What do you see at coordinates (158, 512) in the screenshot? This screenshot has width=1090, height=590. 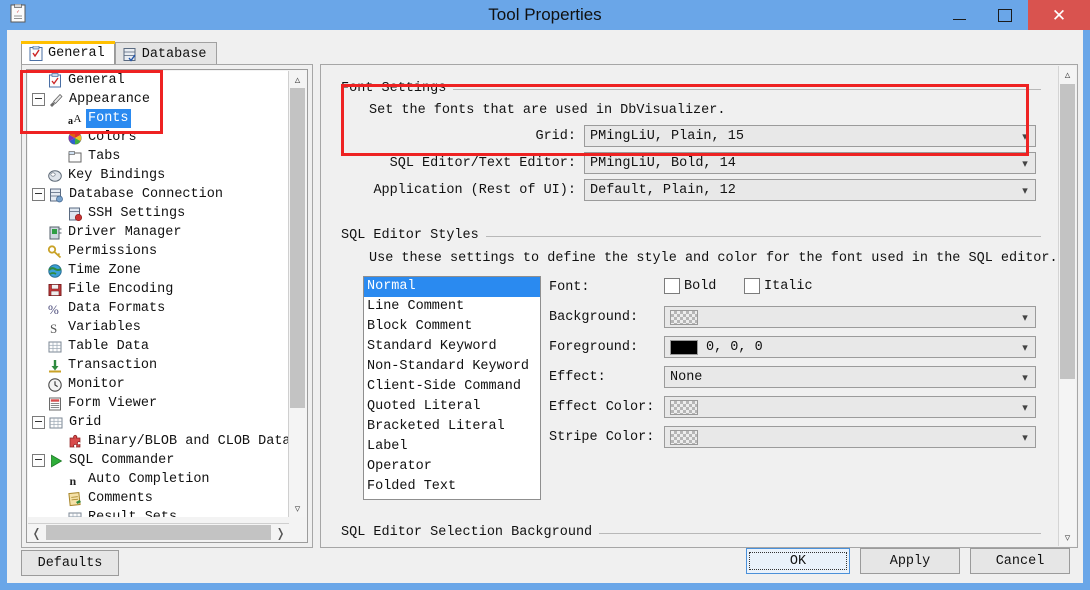 I see `tree-item-result-sets: Result Sets` at bounding box center [158, 512].